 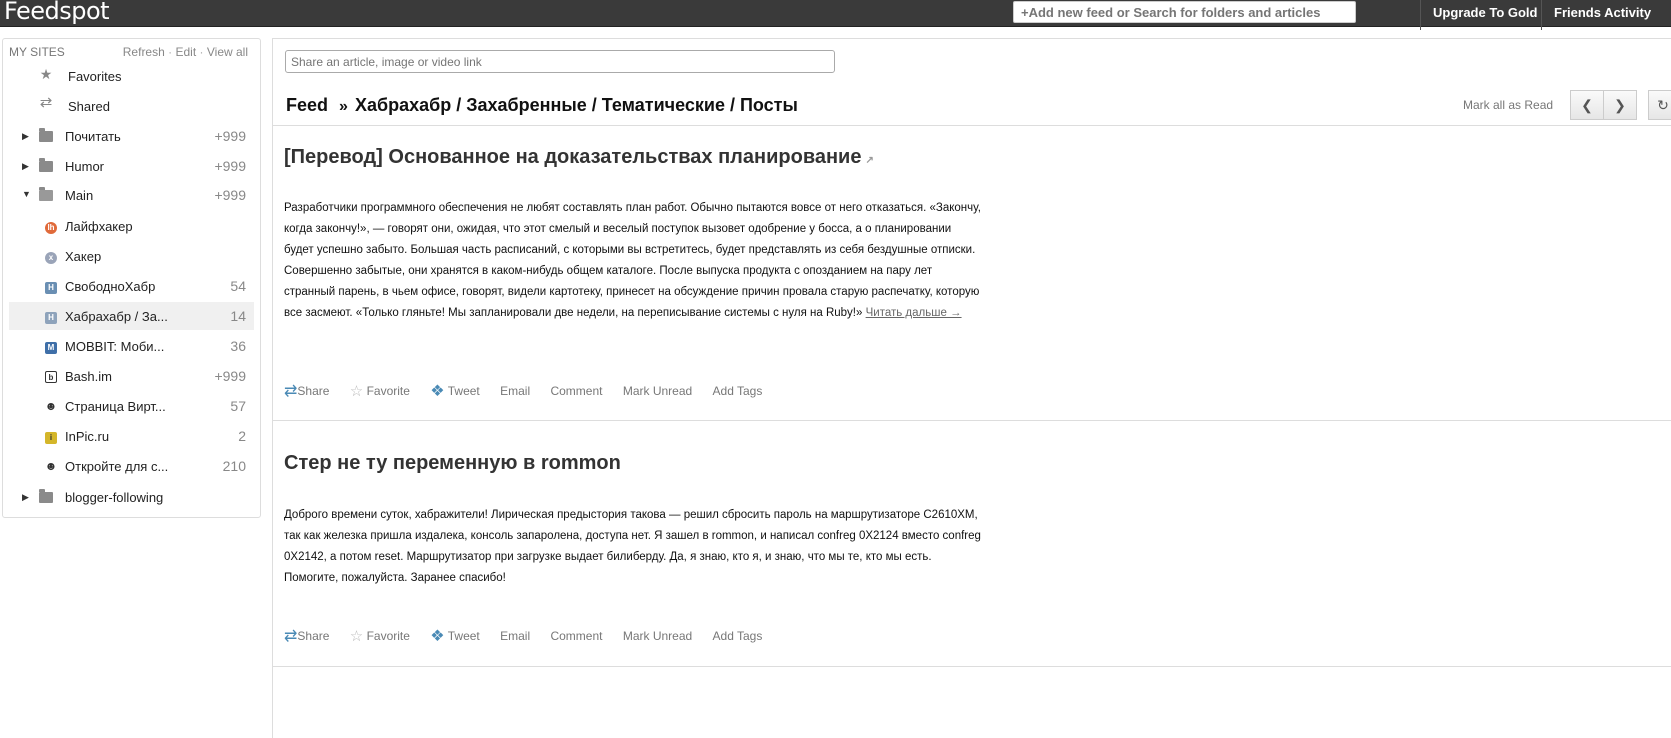 What do you see at coordinates (110, 286) in the screenshot?
I see `sidebar-item-label: СвободноХабр` at bounding box center [110, 286].